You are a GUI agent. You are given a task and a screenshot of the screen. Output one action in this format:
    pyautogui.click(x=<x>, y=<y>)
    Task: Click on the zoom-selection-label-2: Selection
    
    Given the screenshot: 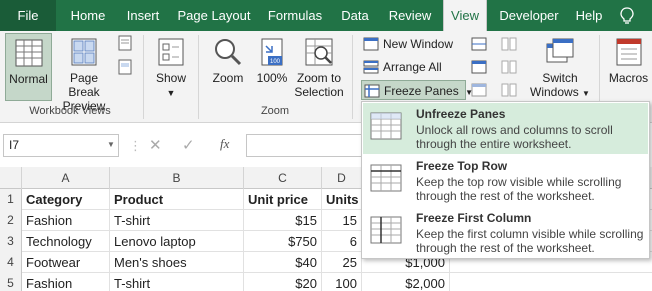 What is the action you would take?
    pyautogui.click(x=319, y=92)
    